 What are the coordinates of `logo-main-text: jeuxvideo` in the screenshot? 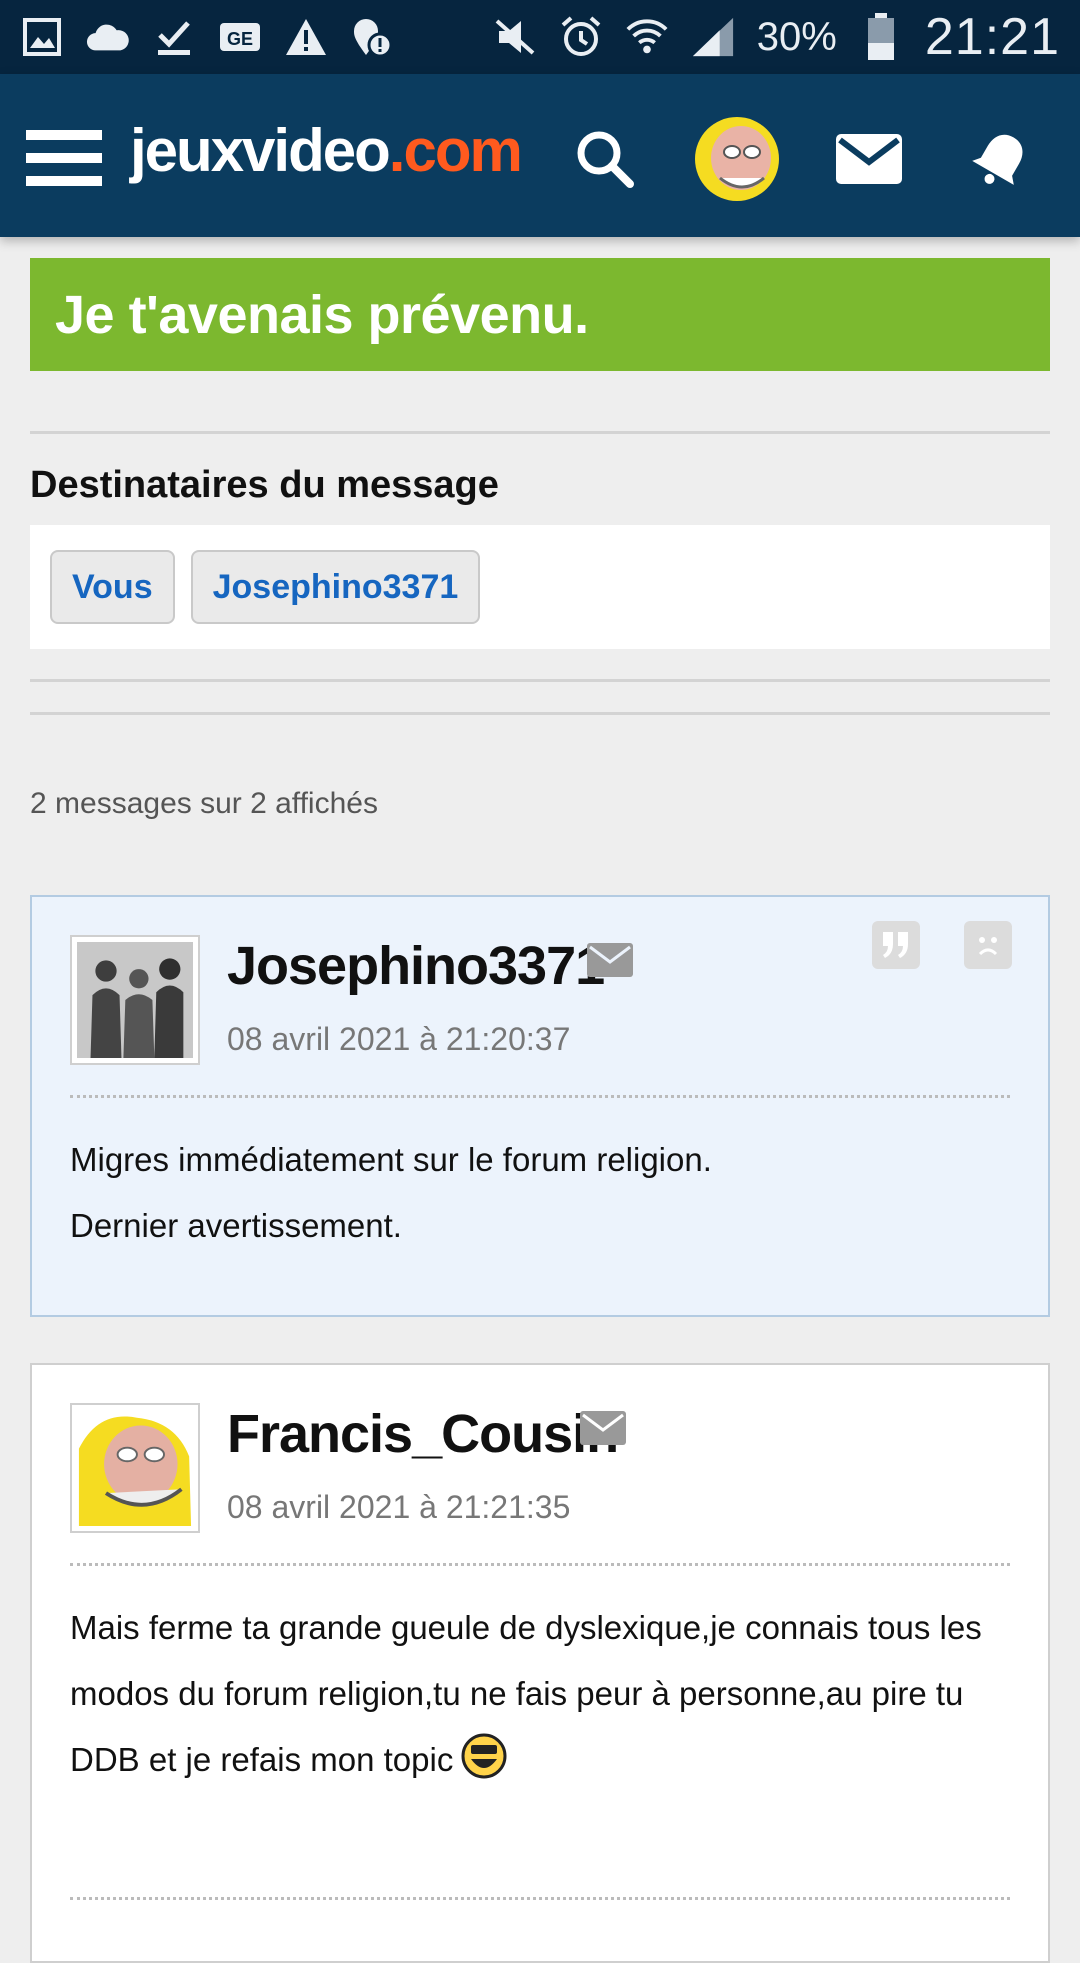 It's located at (260, 150).